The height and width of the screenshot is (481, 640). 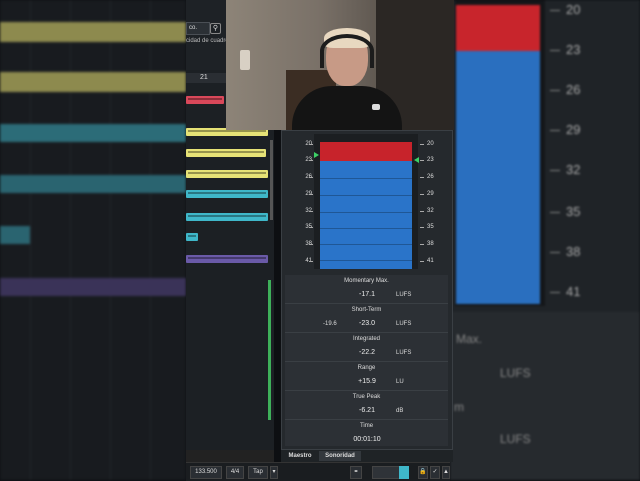 I want to click on daw-level-indicator, so click(x=269, y=350).